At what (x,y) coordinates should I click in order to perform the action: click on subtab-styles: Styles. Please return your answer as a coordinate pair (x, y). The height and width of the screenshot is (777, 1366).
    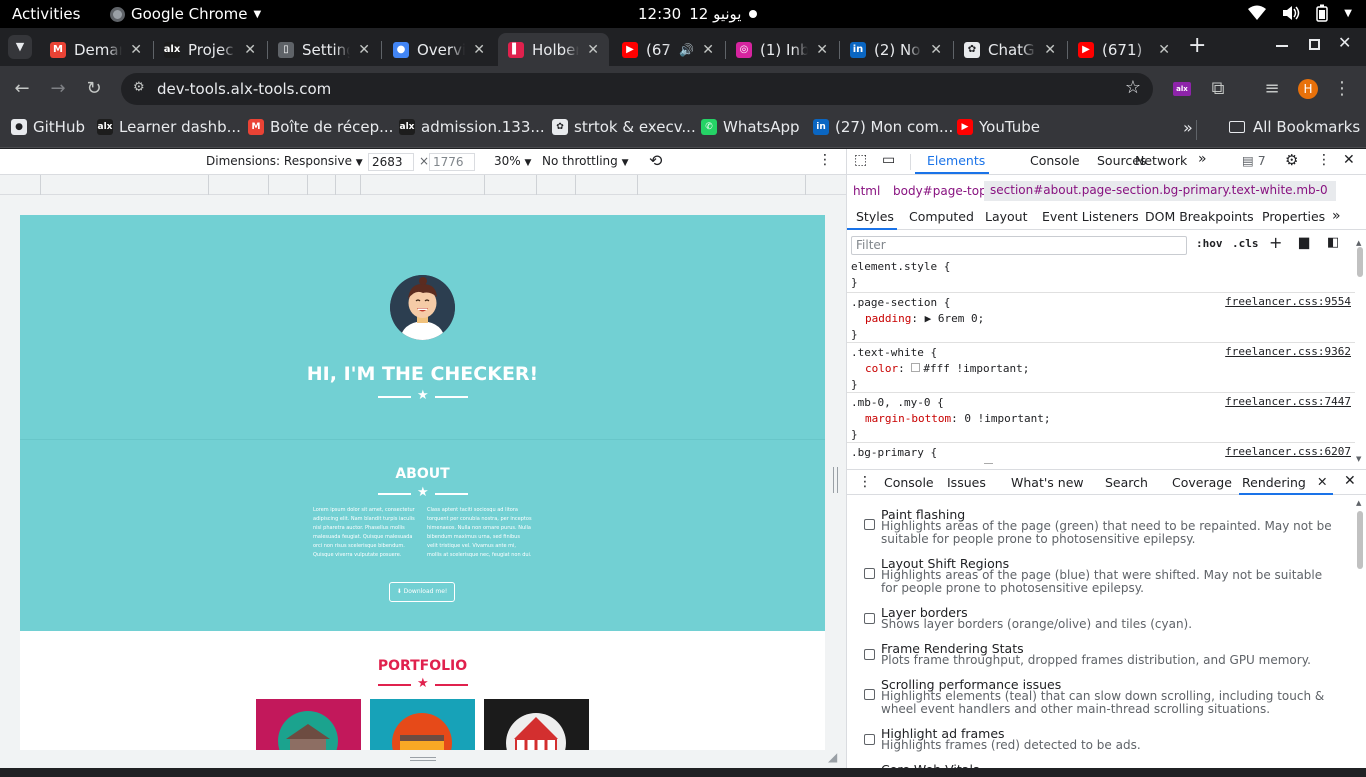
    Looking at the image, I should click on (875, 216).